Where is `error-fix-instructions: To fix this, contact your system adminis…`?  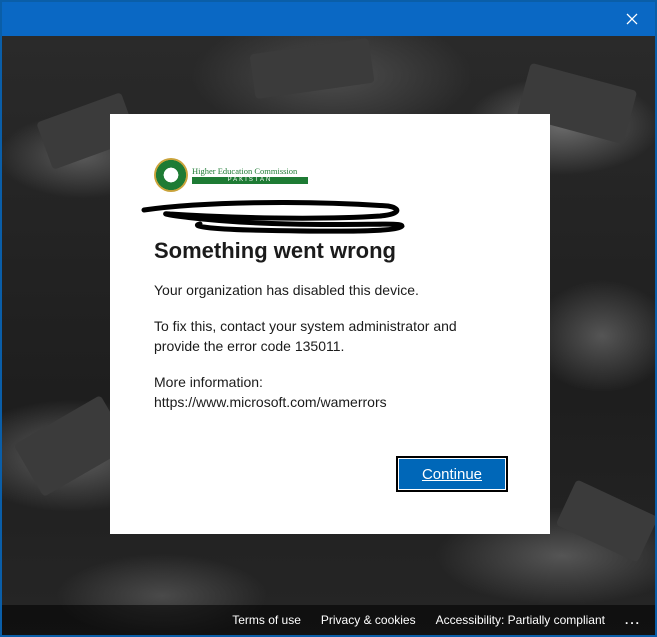
error-fix-instructions: To fix this, contact your system adminis… is located at coordinates (305, 336).